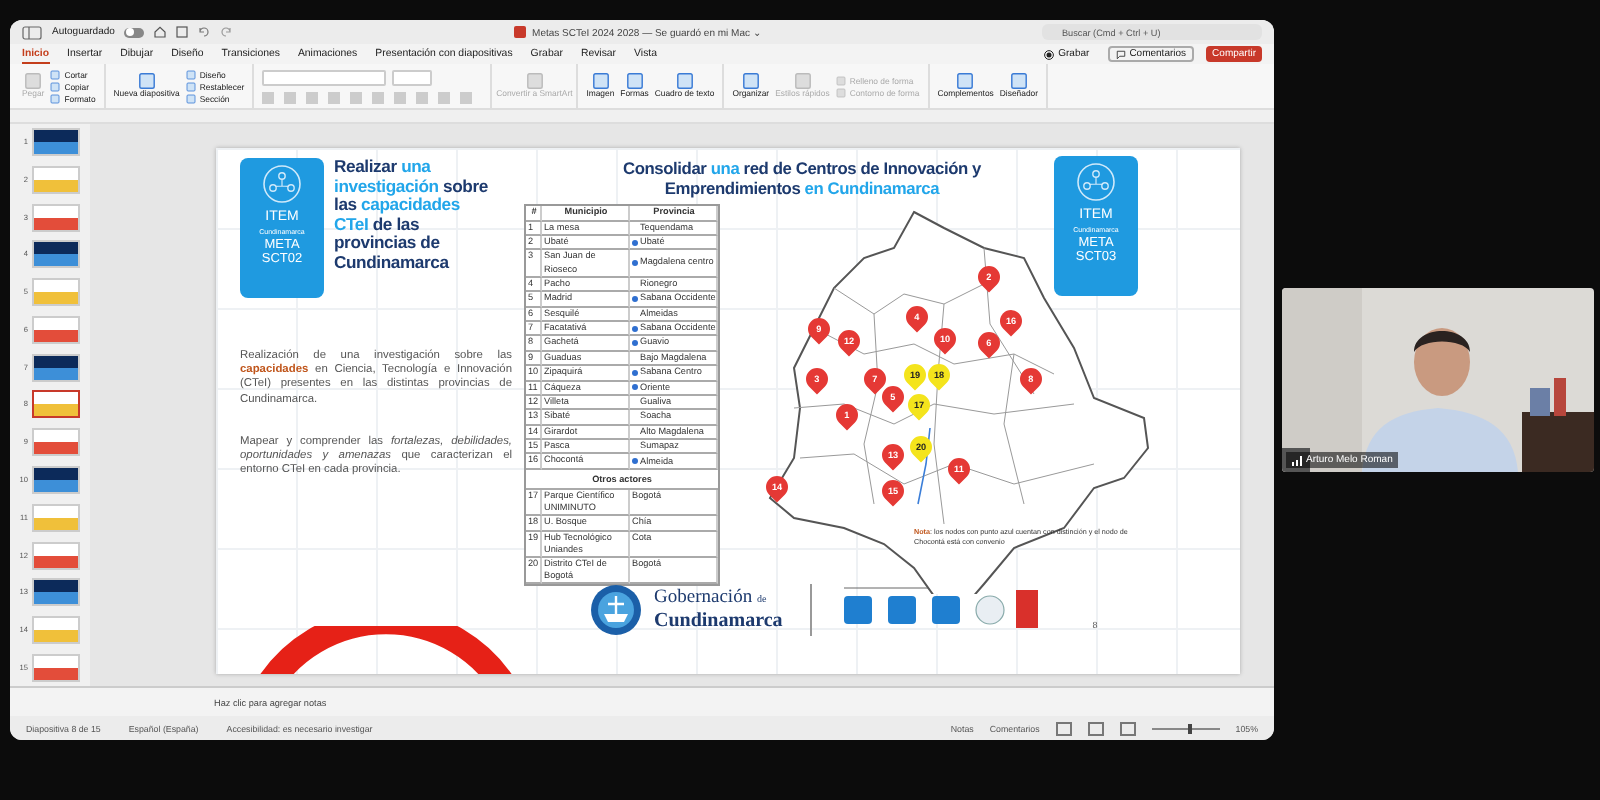 The width and height of the screenshot is (1600, 800). What do you see at coordinates (718, 622) in the screenshot?
I see `logo-text: Cundinamarca` at bounding box center [718, 622].